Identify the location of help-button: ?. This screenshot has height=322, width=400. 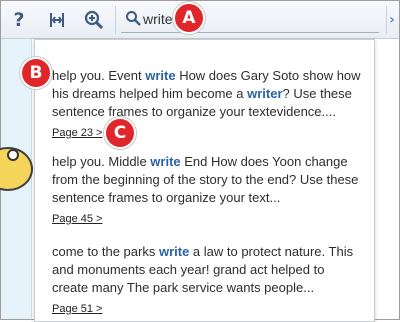
(19, 20).